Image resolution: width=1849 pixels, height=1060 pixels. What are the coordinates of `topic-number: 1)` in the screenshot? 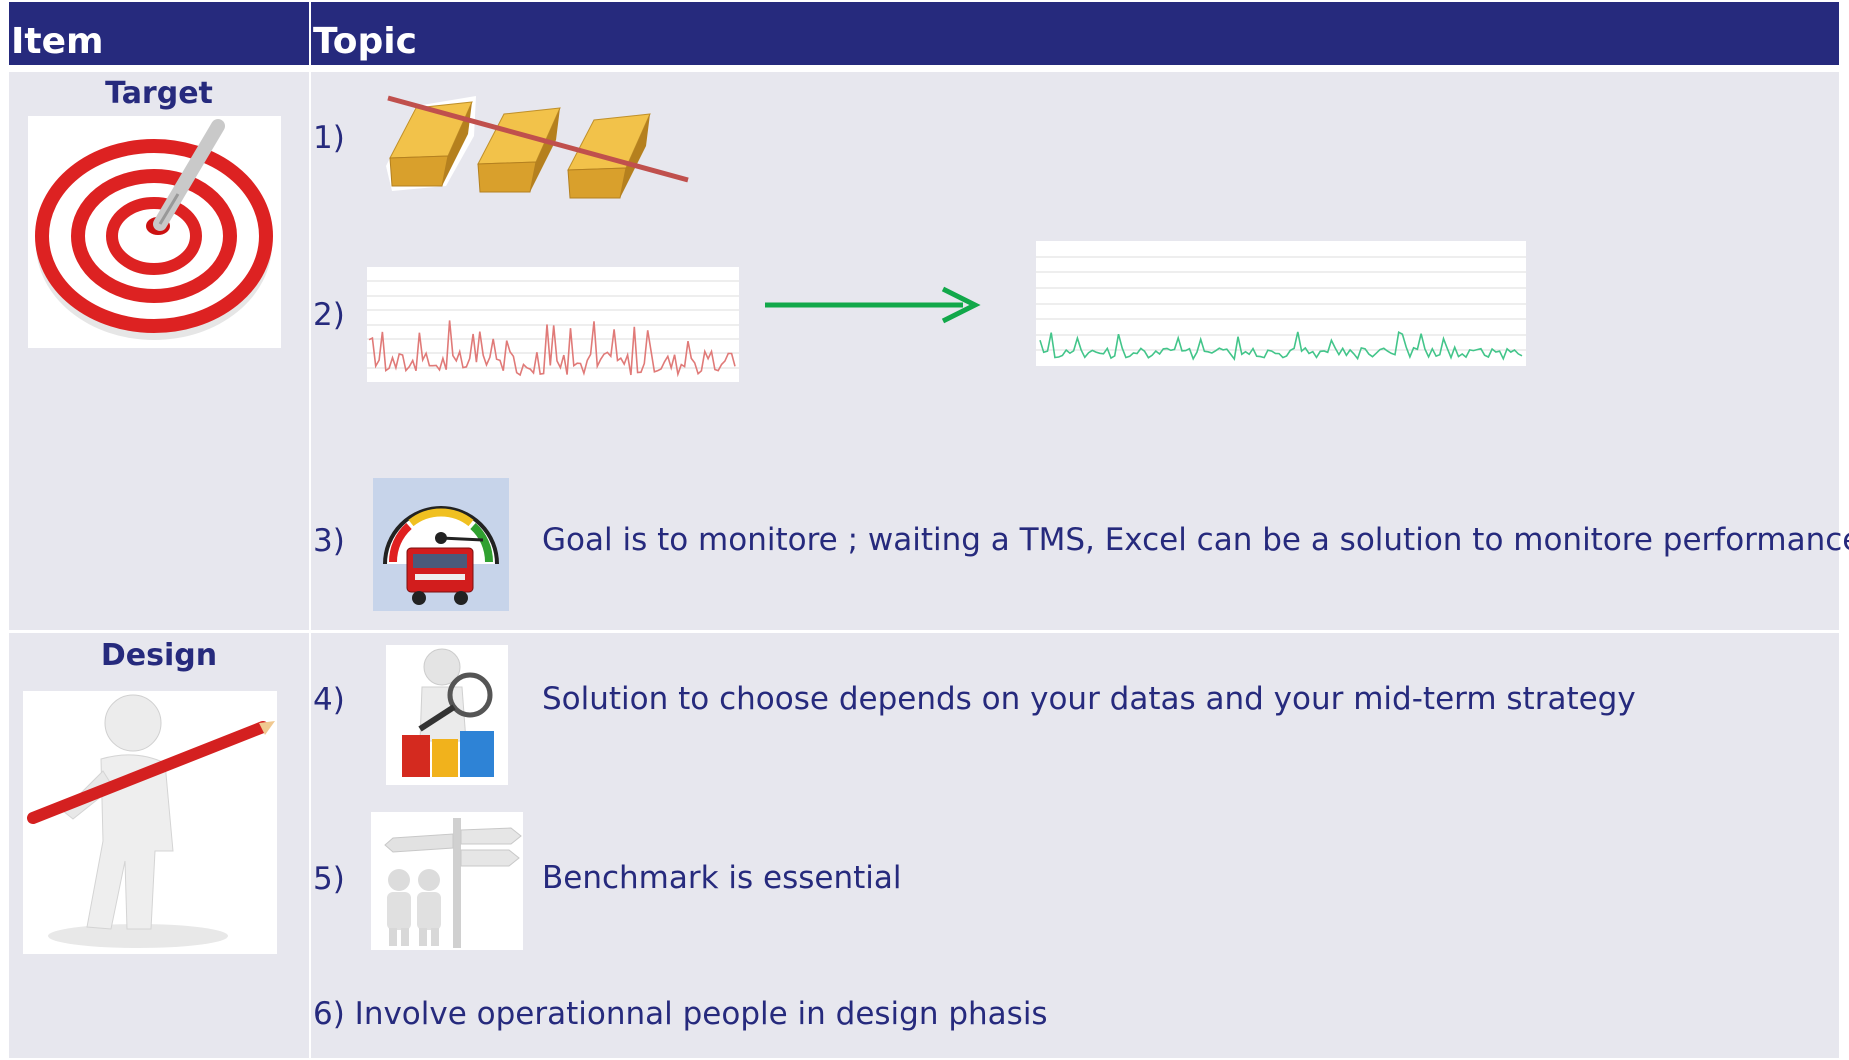 It's located at (329, 138).